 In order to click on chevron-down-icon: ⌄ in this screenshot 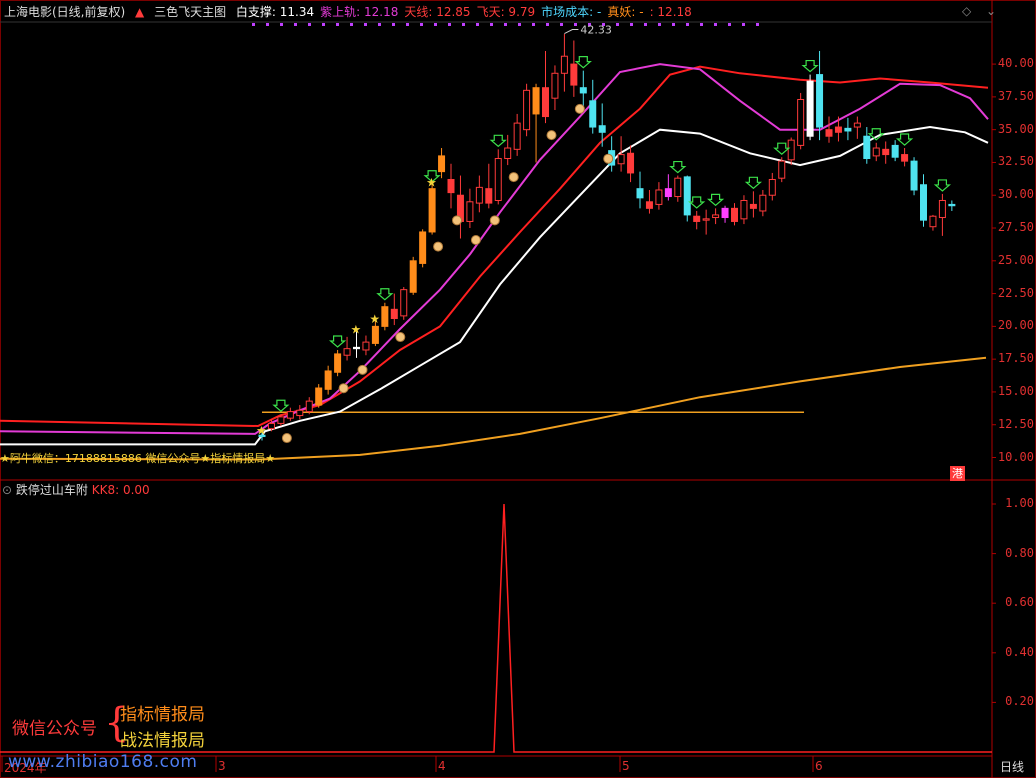, I will do `click(991, 11)`.